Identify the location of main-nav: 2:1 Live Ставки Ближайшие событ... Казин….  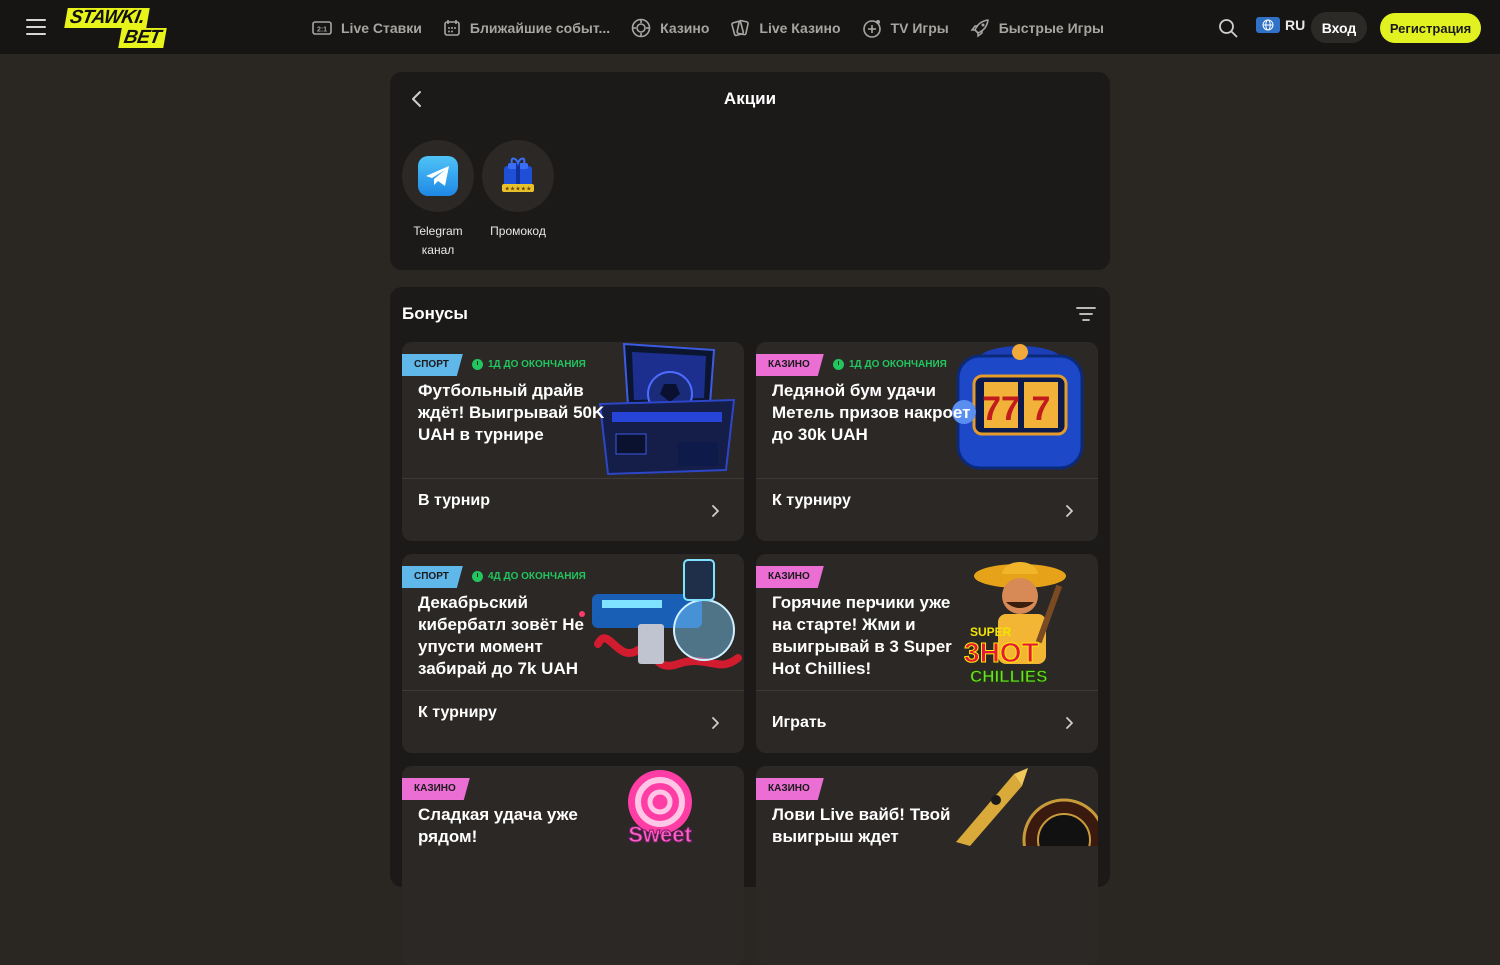
(718, 27).